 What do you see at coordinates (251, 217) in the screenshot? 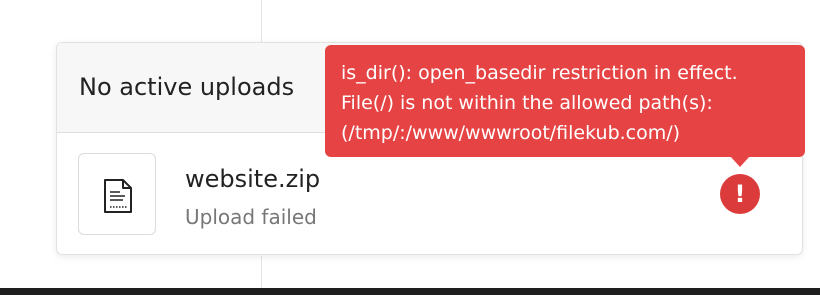
I see `upload-status: Upload failed` at bounding box center [251, 217].